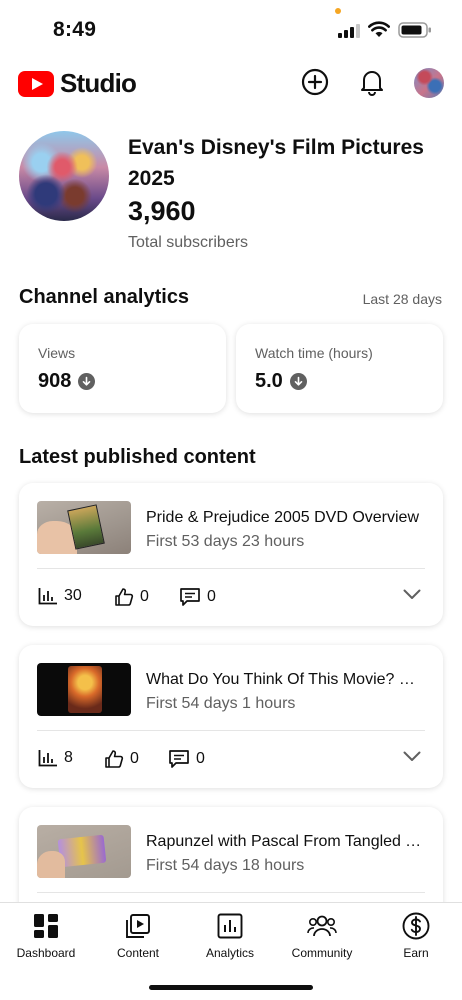 The width and height of the screenshot is (462, 1000). Describe the element at coordinates (75, 29) in the screenshot. I see `status-time: 8:49` at that location.